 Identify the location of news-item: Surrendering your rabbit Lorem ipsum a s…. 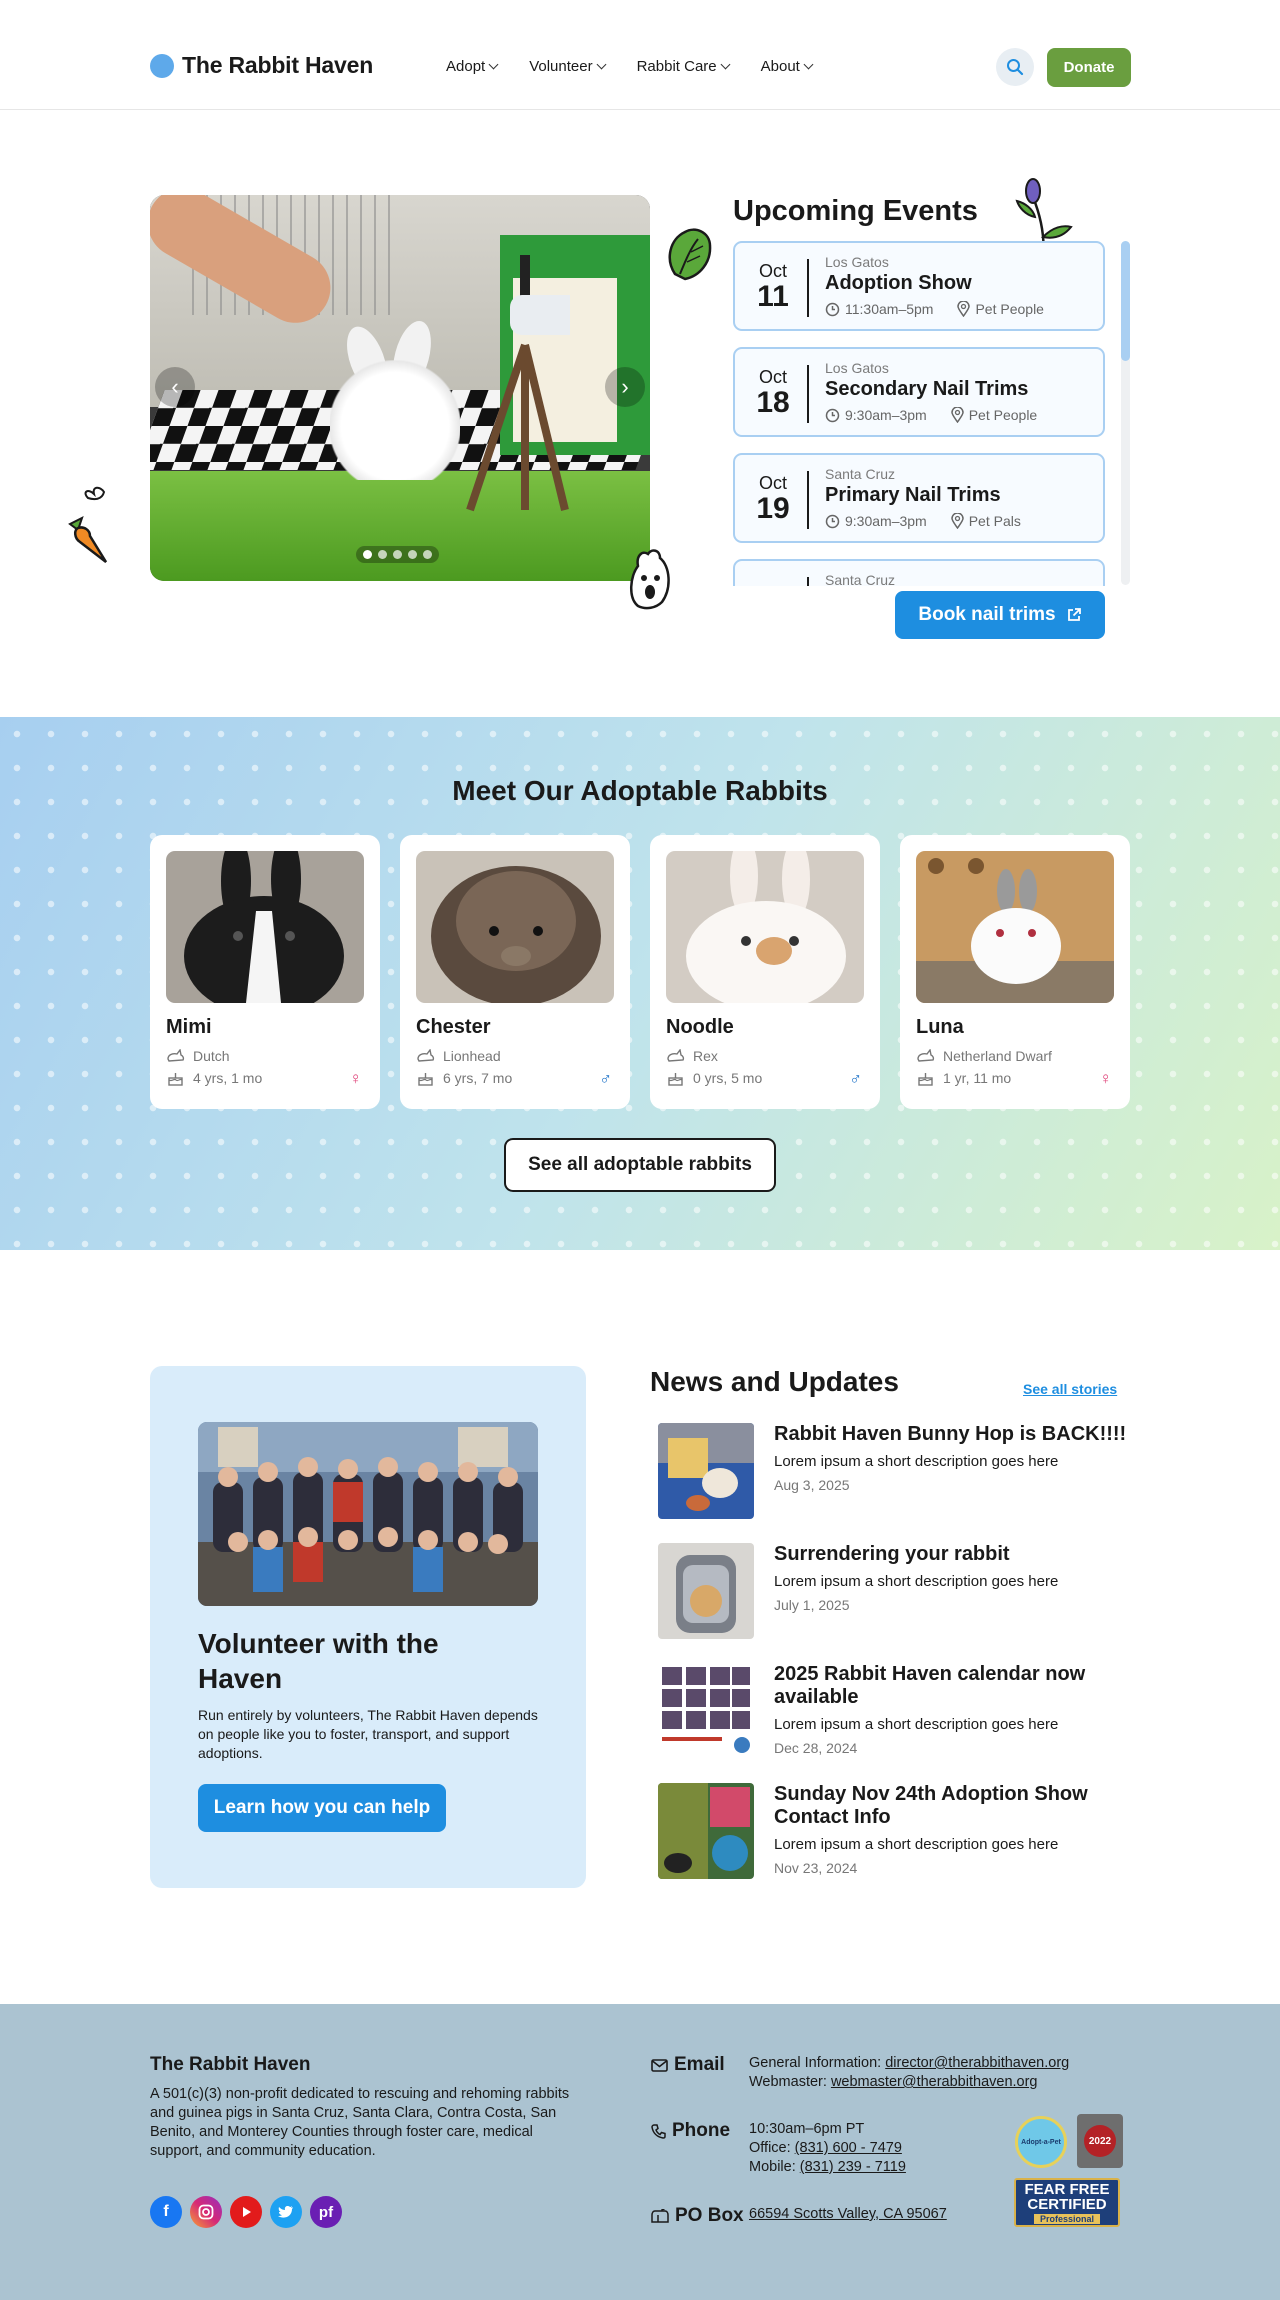
(898, 1593).